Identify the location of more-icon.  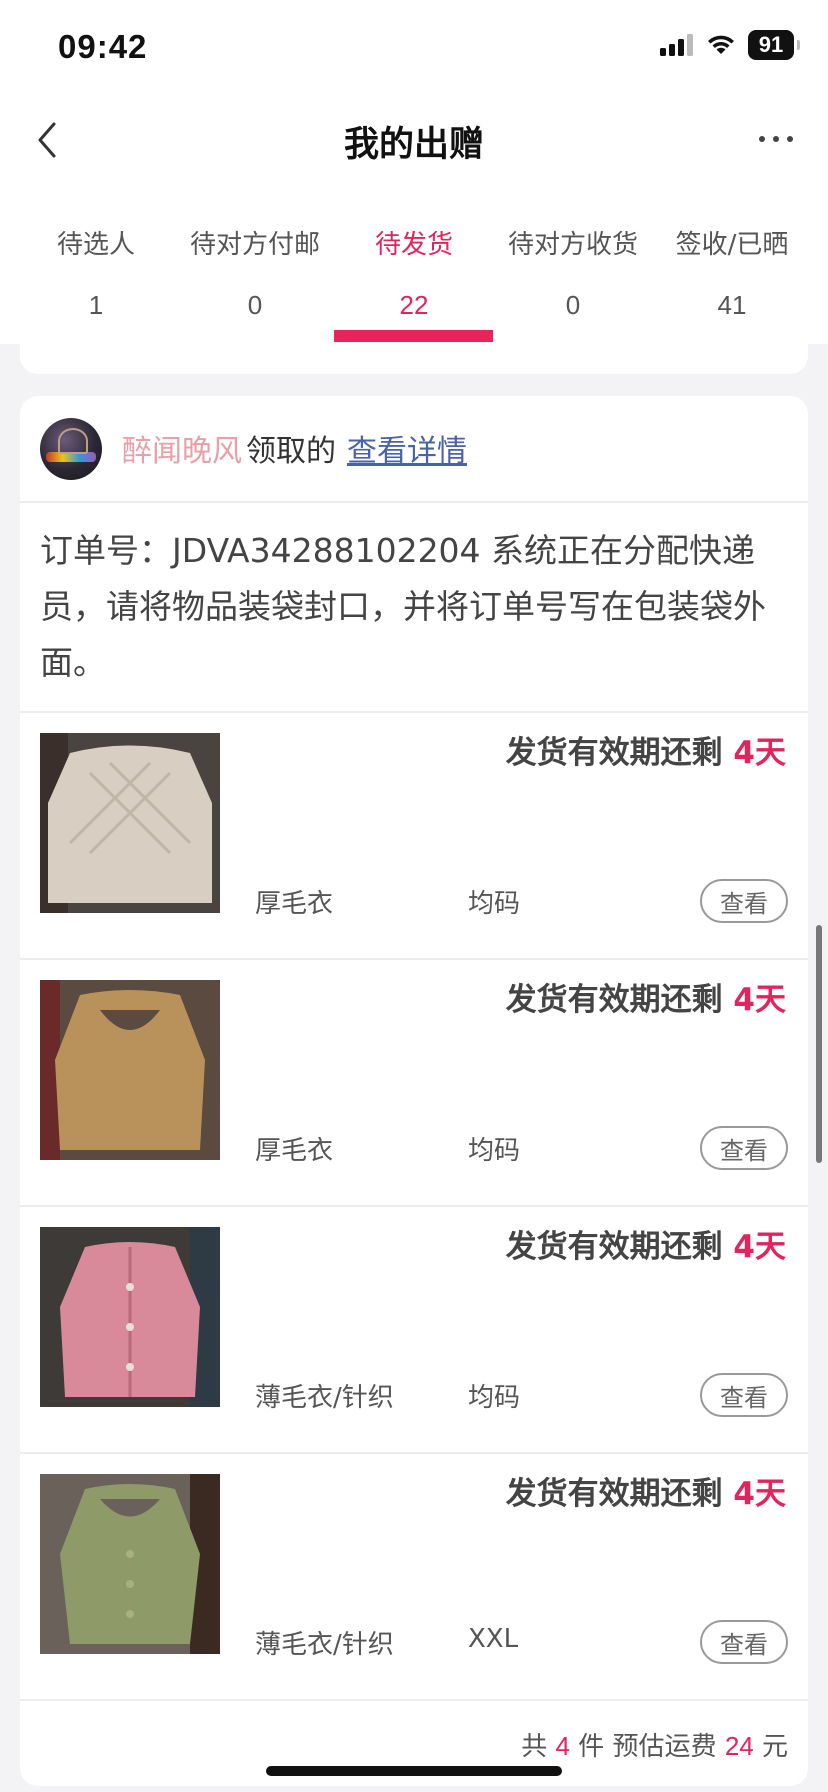
(776, 139).